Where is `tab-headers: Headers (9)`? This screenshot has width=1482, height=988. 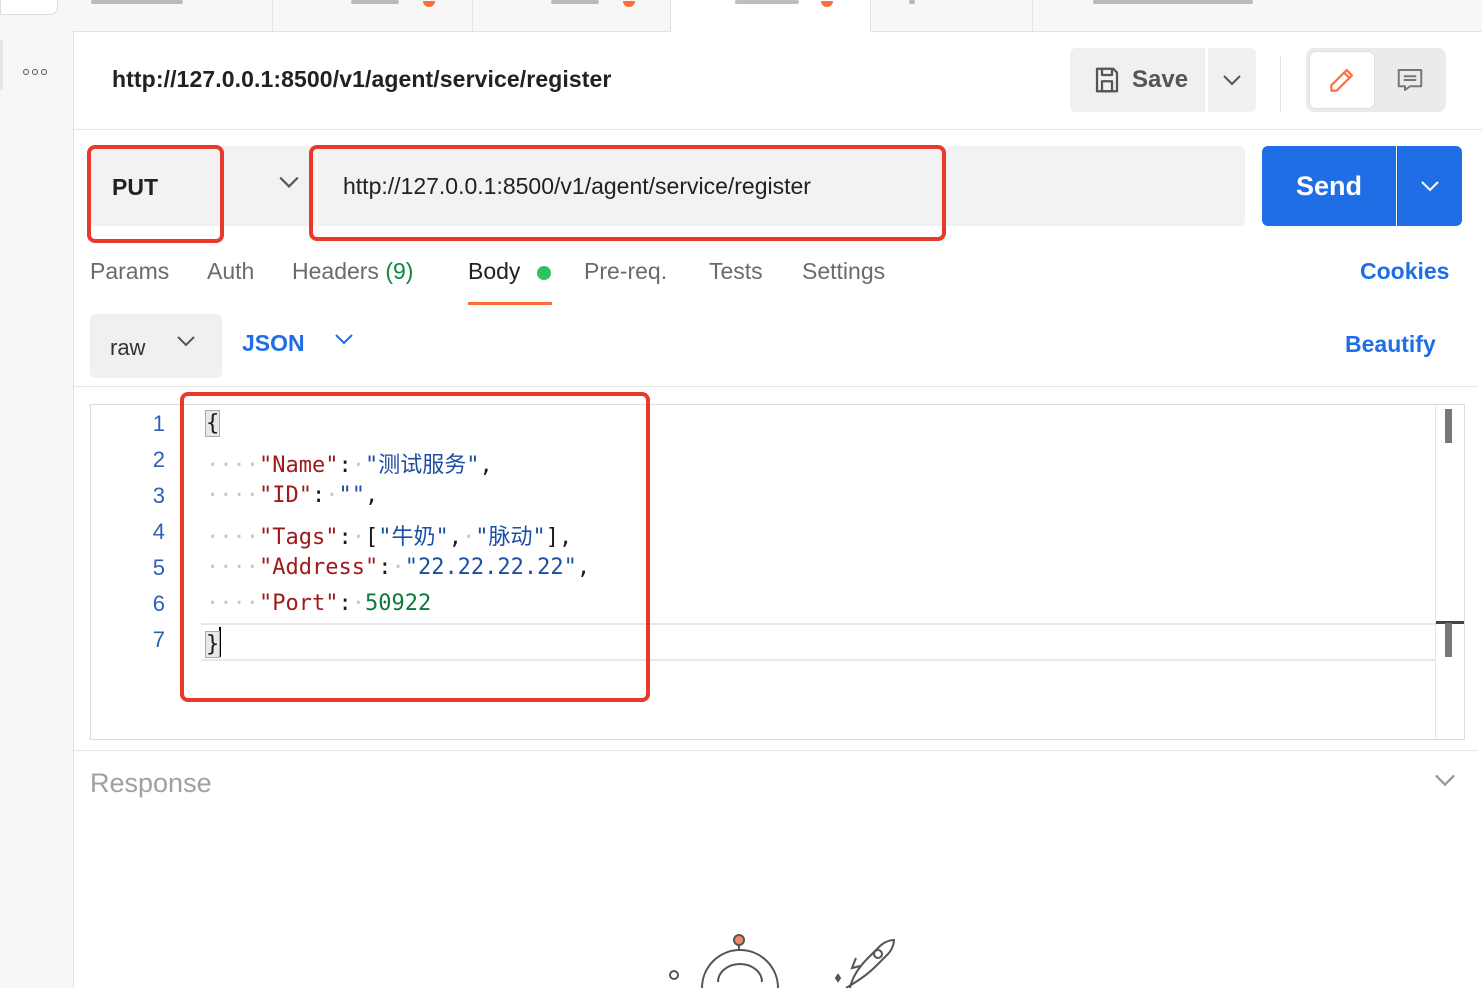 tab-headers: Headers (9) is located at coordinates (352, 271).